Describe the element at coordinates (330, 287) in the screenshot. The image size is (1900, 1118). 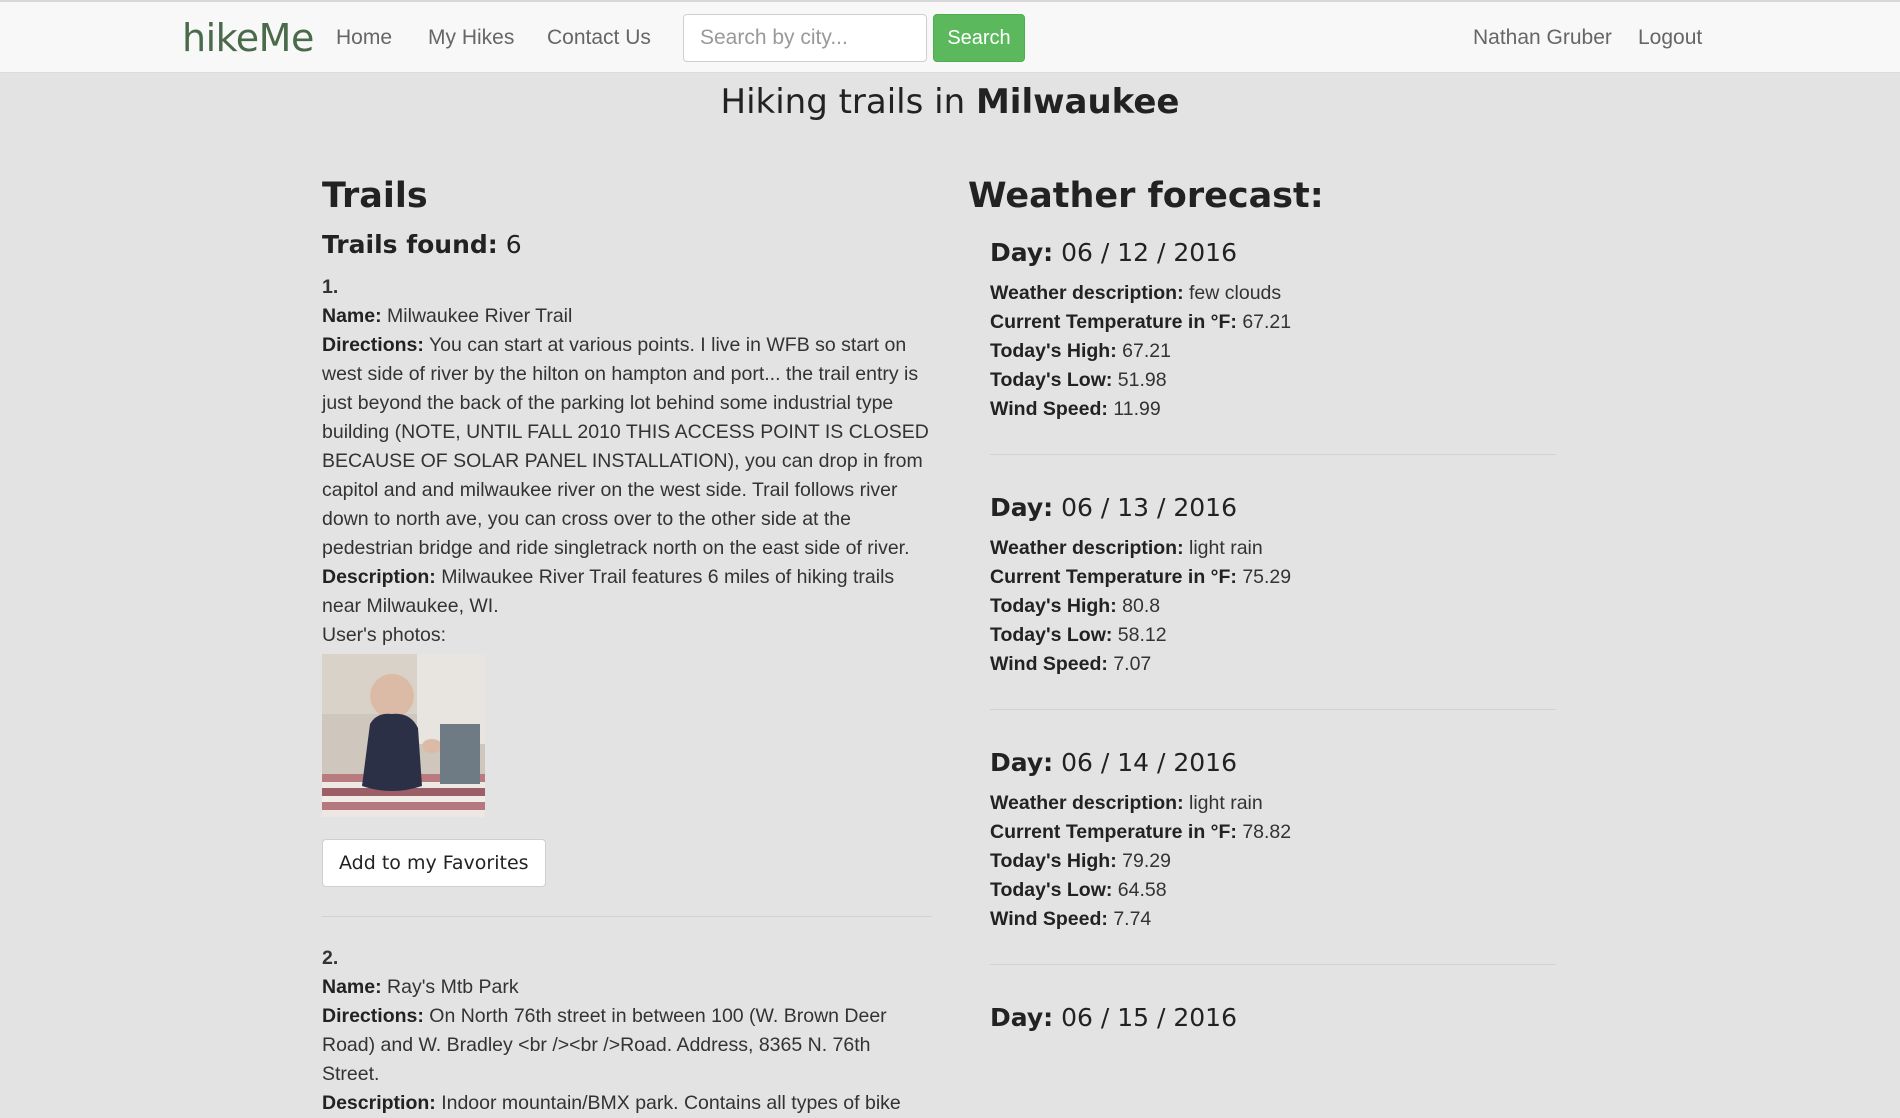
I see `trail-number: 1.` at that location.